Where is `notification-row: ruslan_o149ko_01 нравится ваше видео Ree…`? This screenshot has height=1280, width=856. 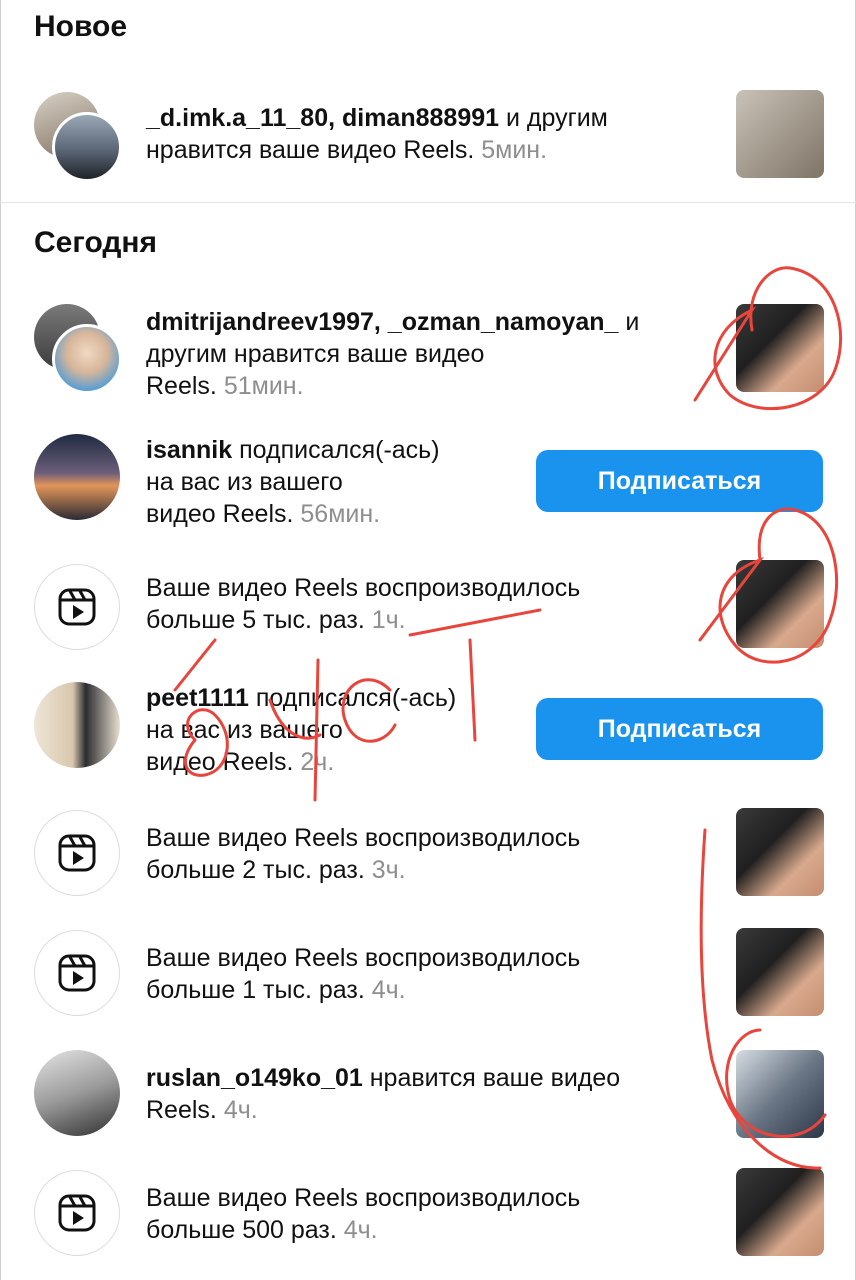 notification-row: ruslan_o149ko_01 нравится ваше видео Ree… is located at coordinates (428, 1096).